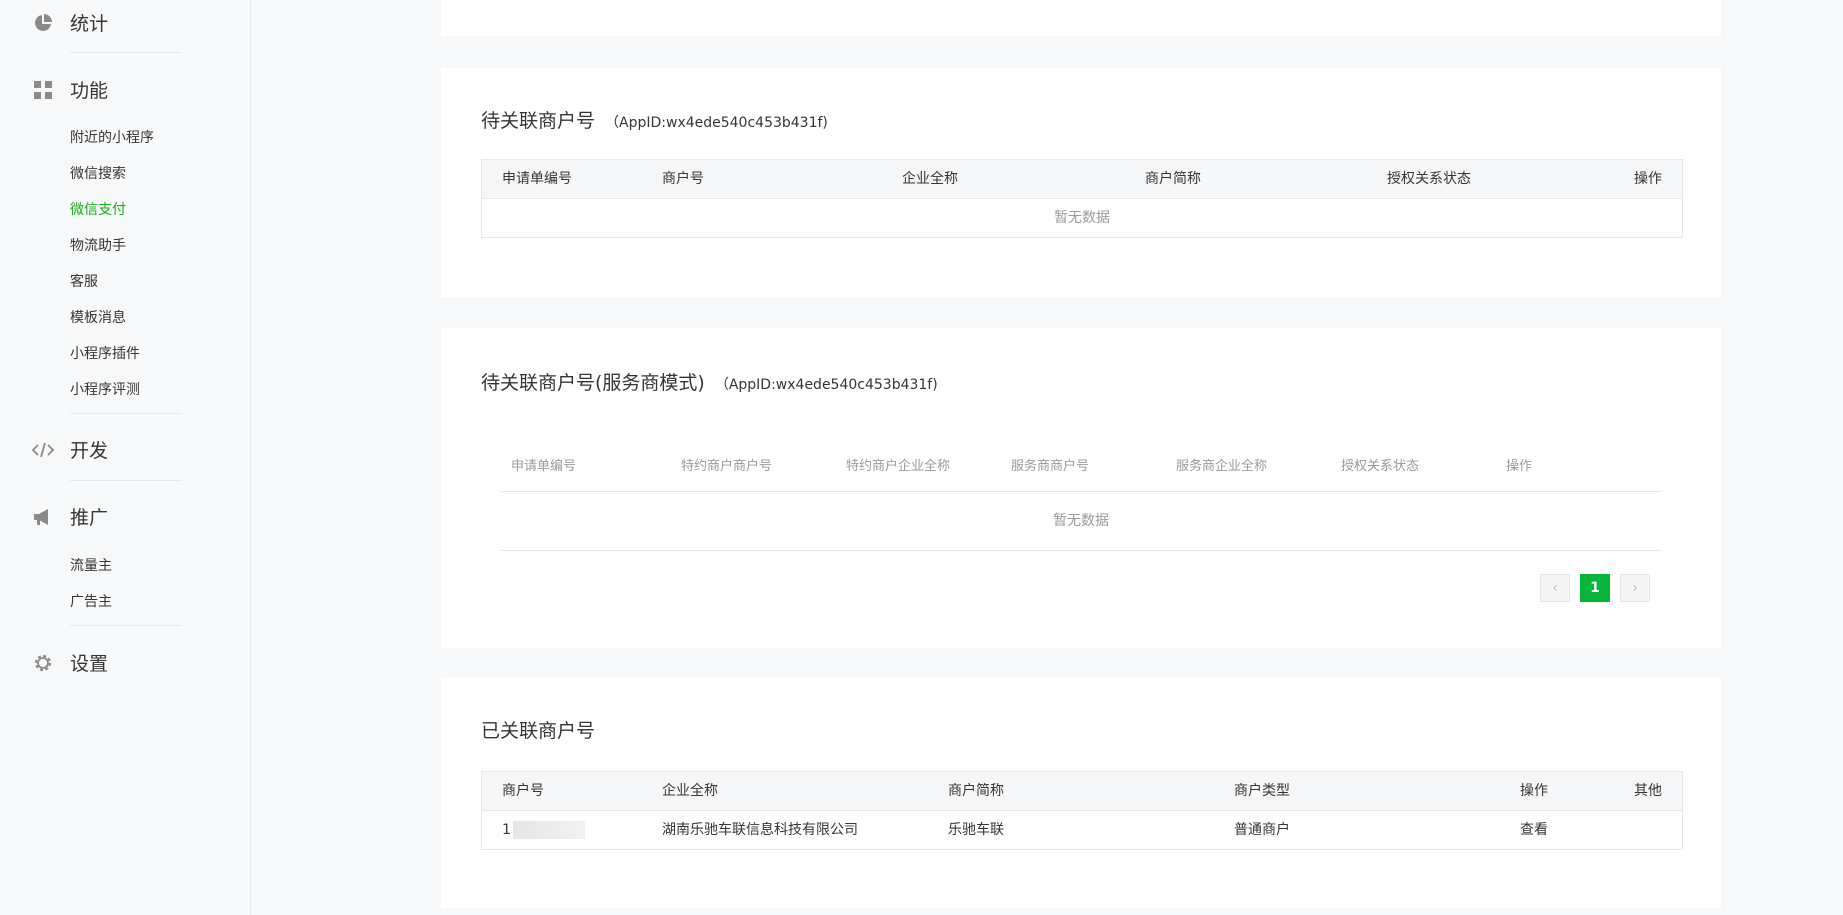 The width and height of the screenshot is (1843, 915). What do you see at coordinates (89, 24) in the screenshot?
I see `nav-stats-label: 统计` at bounding box center [89, 24].